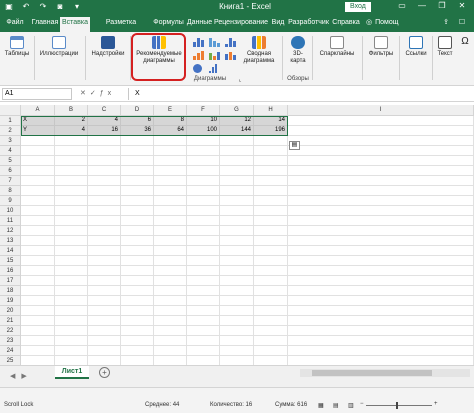 Image resolution: width=474 pixels, height=413 pixels. I want to click on minimize-button: —, so click(422, 5).